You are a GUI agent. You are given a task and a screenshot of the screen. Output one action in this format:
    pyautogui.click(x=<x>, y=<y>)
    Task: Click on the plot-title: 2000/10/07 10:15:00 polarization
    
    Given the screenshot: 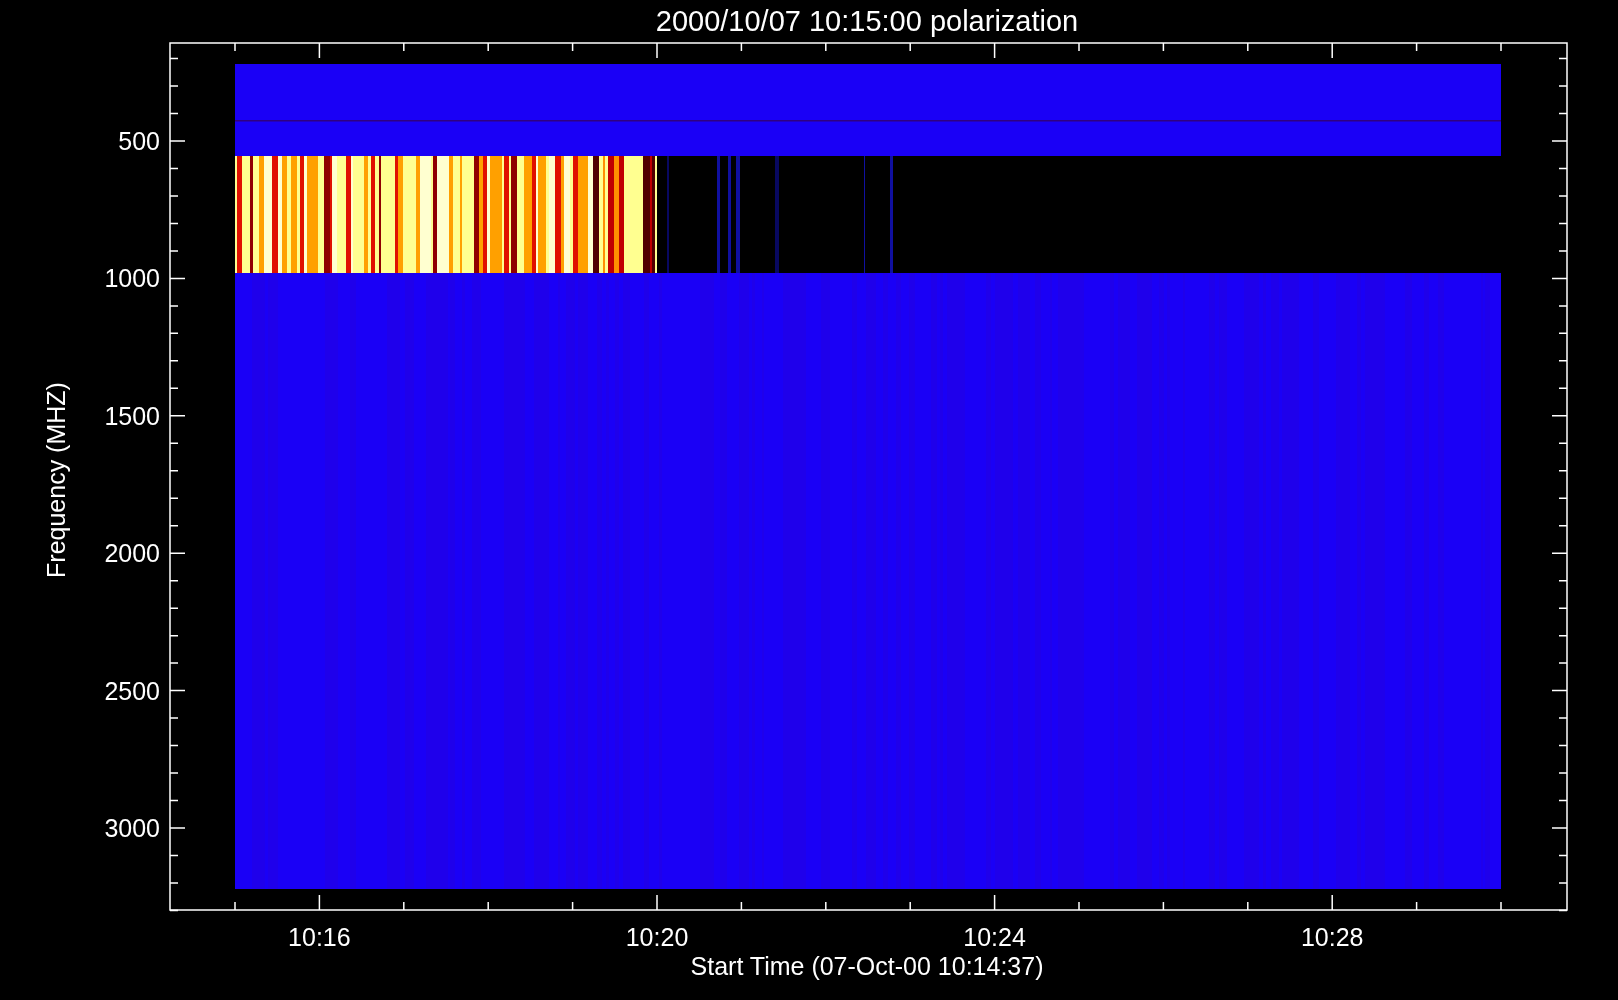 What is the action you would take?
    pyautogui.click(x=867, y=21)
    